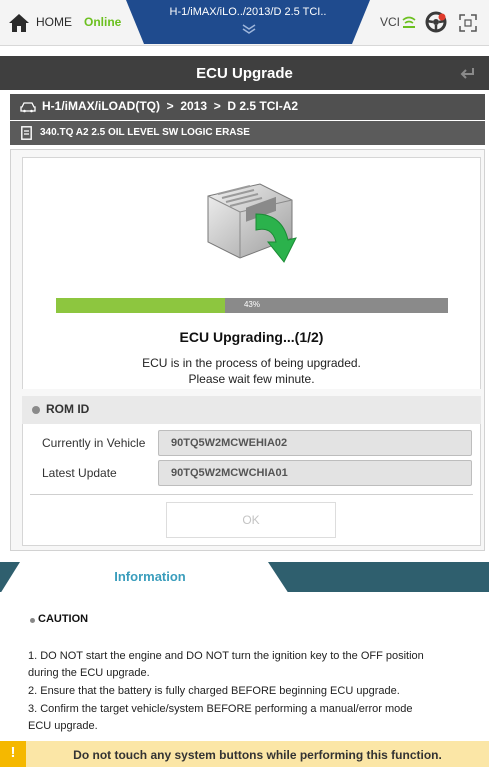  I want to click on rom-id-header, so click(251, 410).